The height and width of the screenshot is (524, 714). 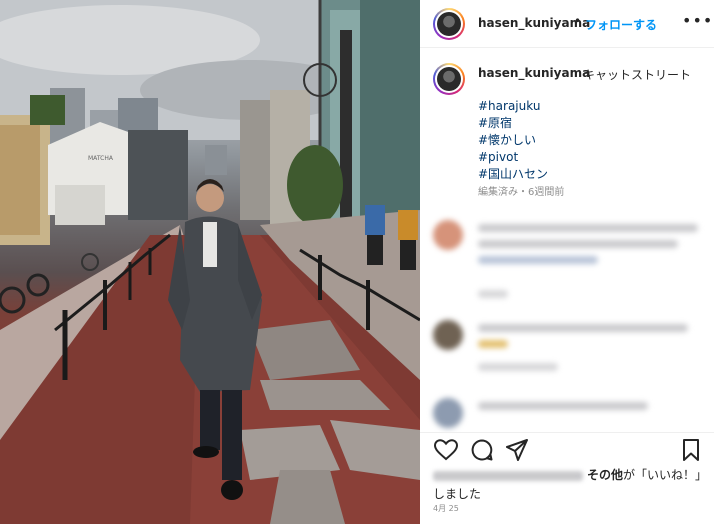 I want to click on comment-icon, so click(x=482, y=450).